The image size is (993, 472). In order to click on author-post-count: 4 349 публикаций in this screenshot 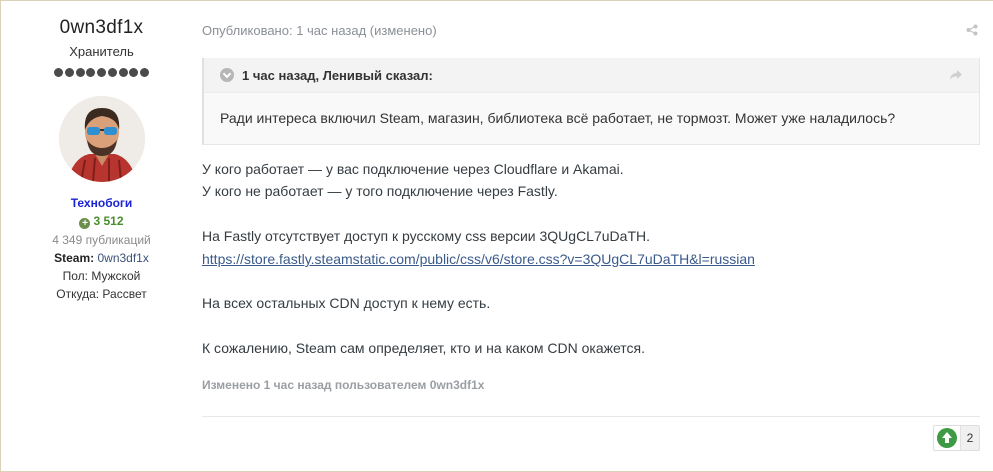, I will do `click(101, 240)`.